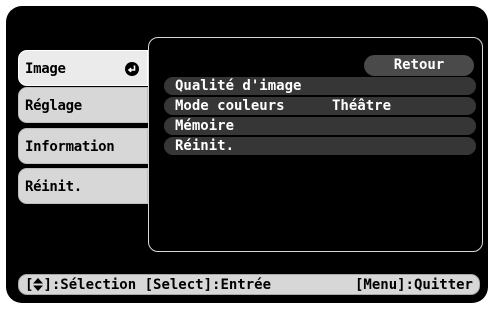 The height and width of the screenshot is (309, 494). I want to click on option-name: Mémoire, so click(205, 126).